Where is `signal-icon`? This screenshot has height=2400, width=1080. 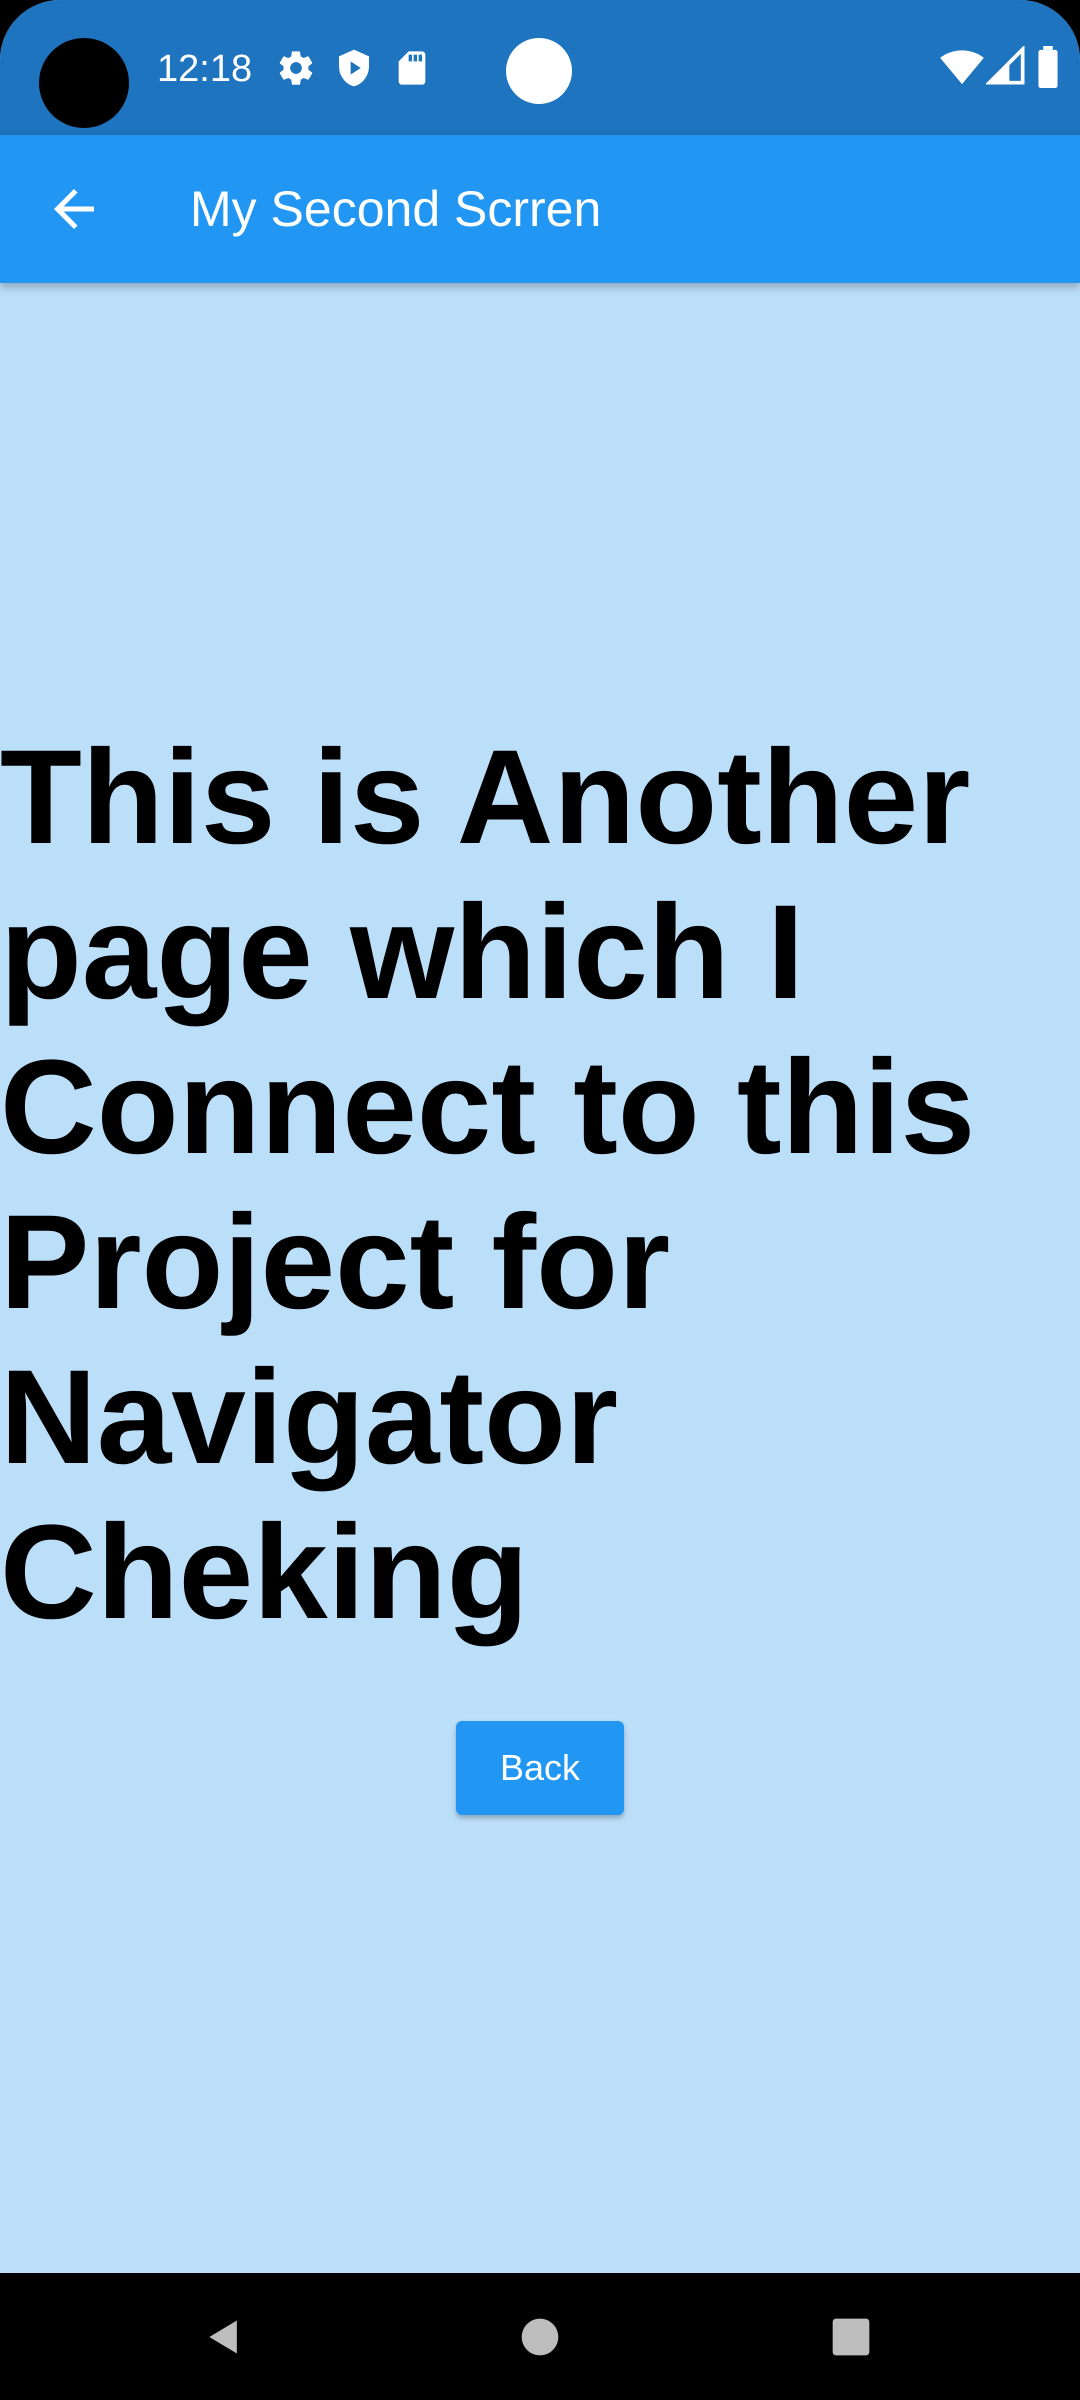
signal-icon is located at coordinates (1005, 65).